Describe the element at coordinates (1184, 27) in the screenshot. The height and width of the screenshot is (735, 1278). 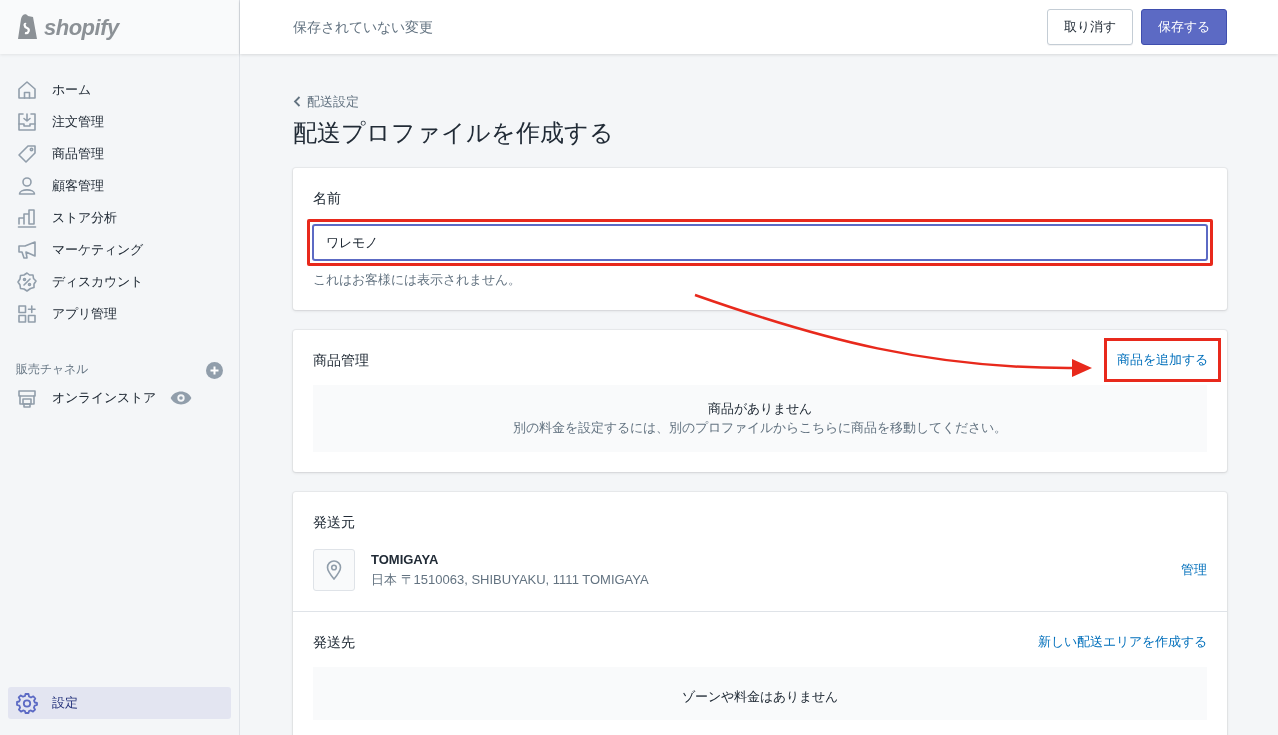
I see `save-button: 保存する` at that location.